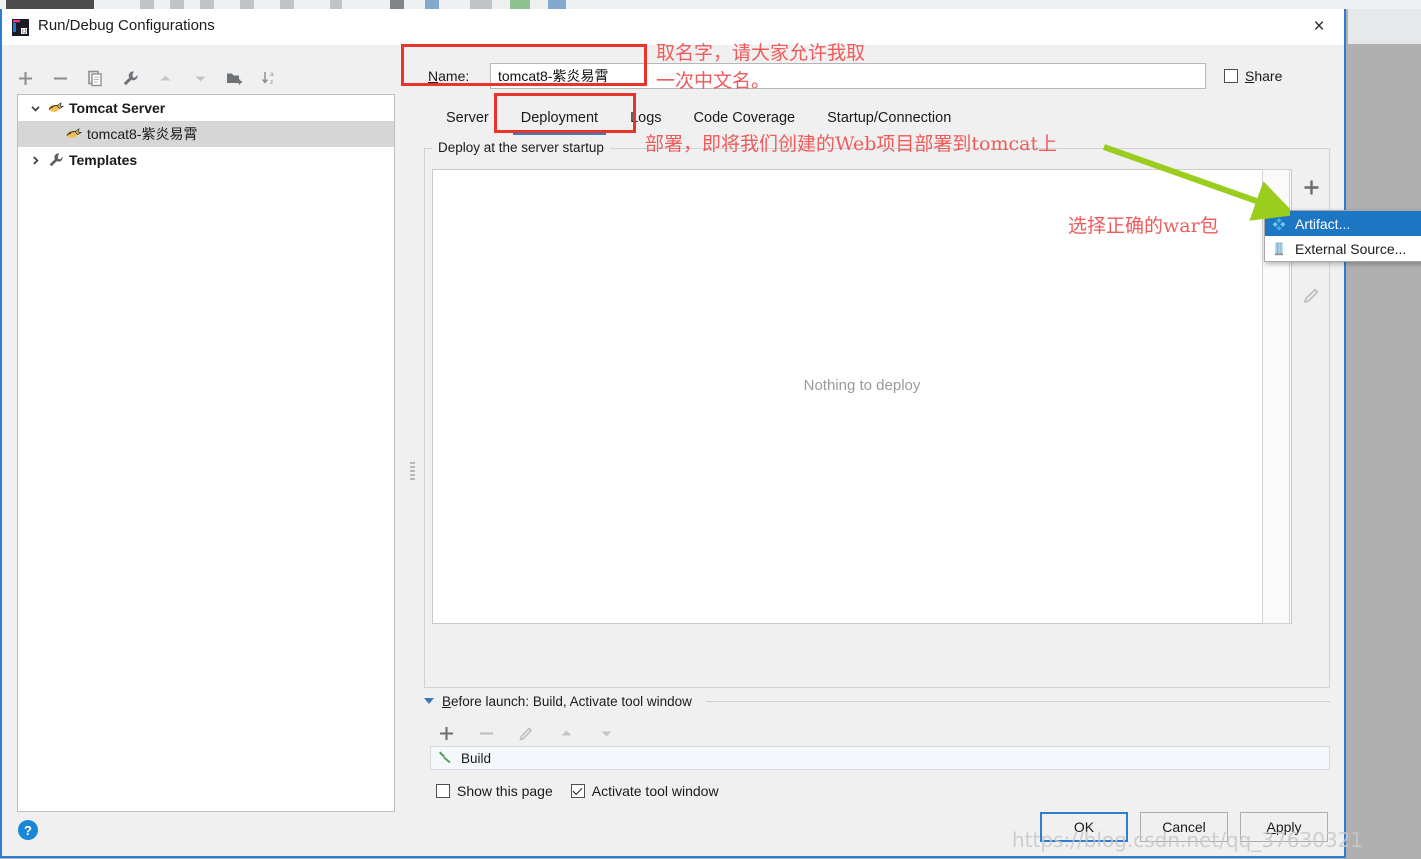  I want to click on tab-startup-connection: Startup/Connection, so click(889, 120).